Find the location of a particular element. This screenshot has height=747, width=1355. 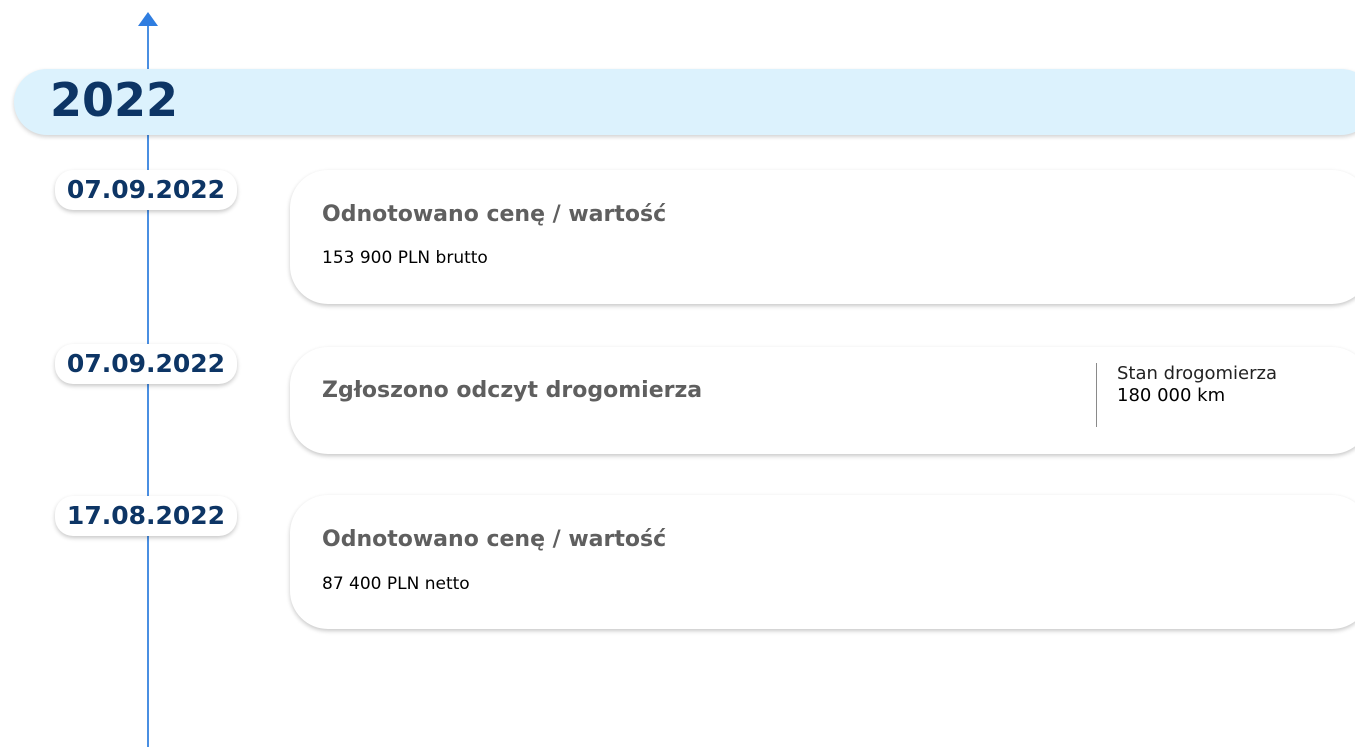

event-title: Zgłoszono odczyt drogomierza is located at coordinates (512, 390).